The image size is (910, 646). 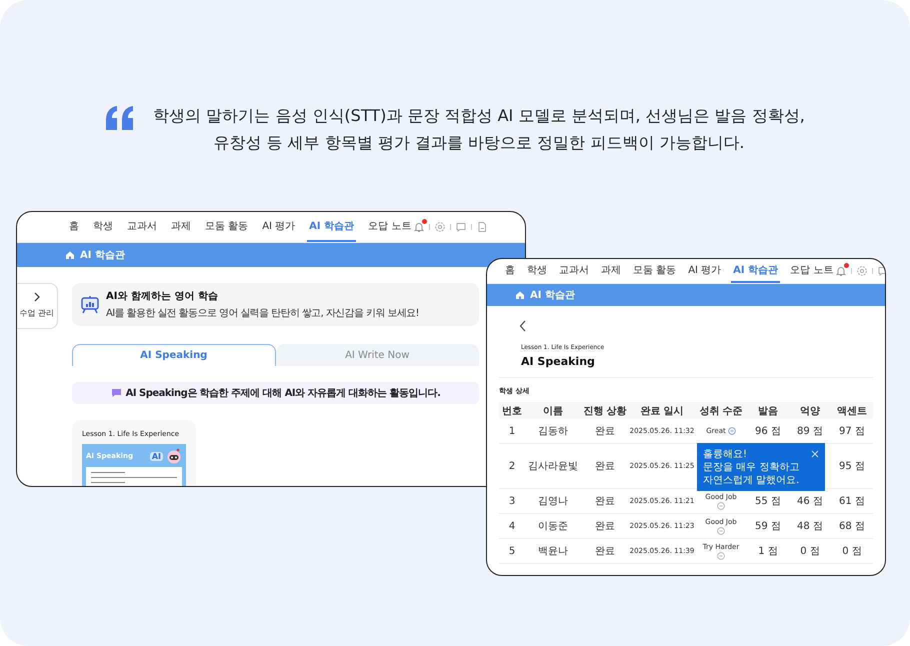 I want to click on column-header: 발음, so click(x=768, y=410).